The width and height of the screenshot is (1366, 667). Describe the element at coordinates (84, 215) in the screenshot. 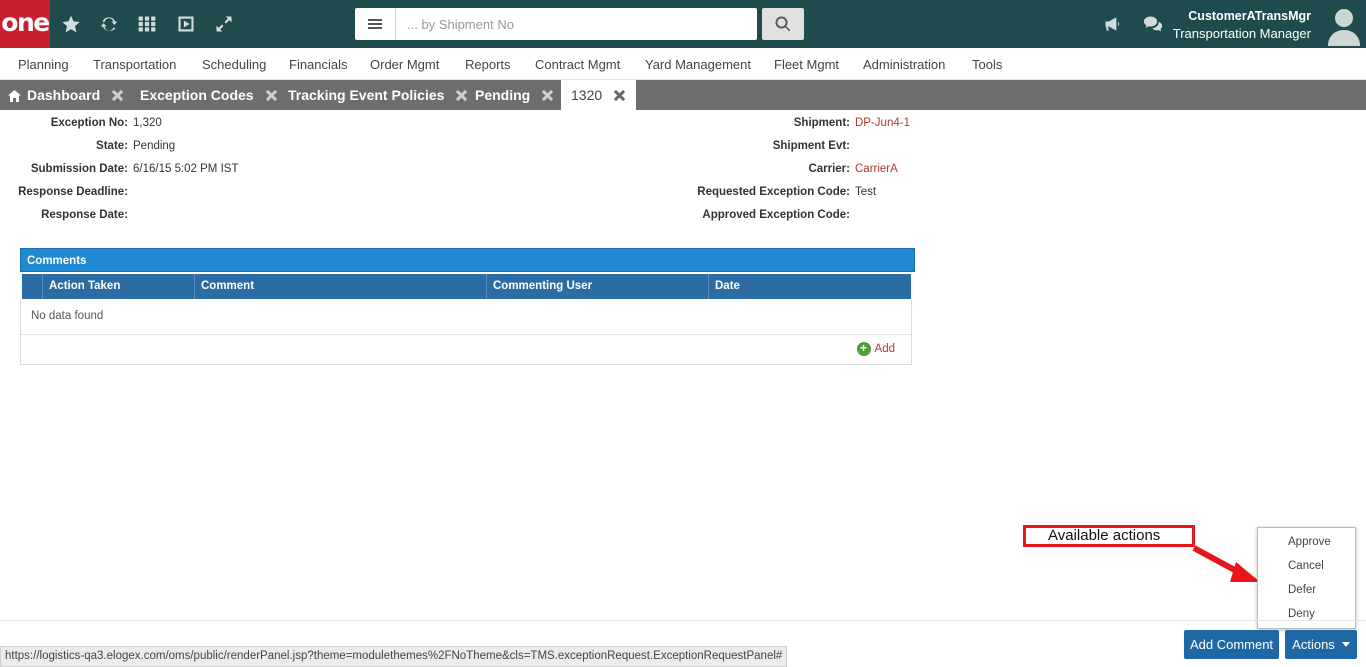

I see `response-date-label: Response Date:` at that location.